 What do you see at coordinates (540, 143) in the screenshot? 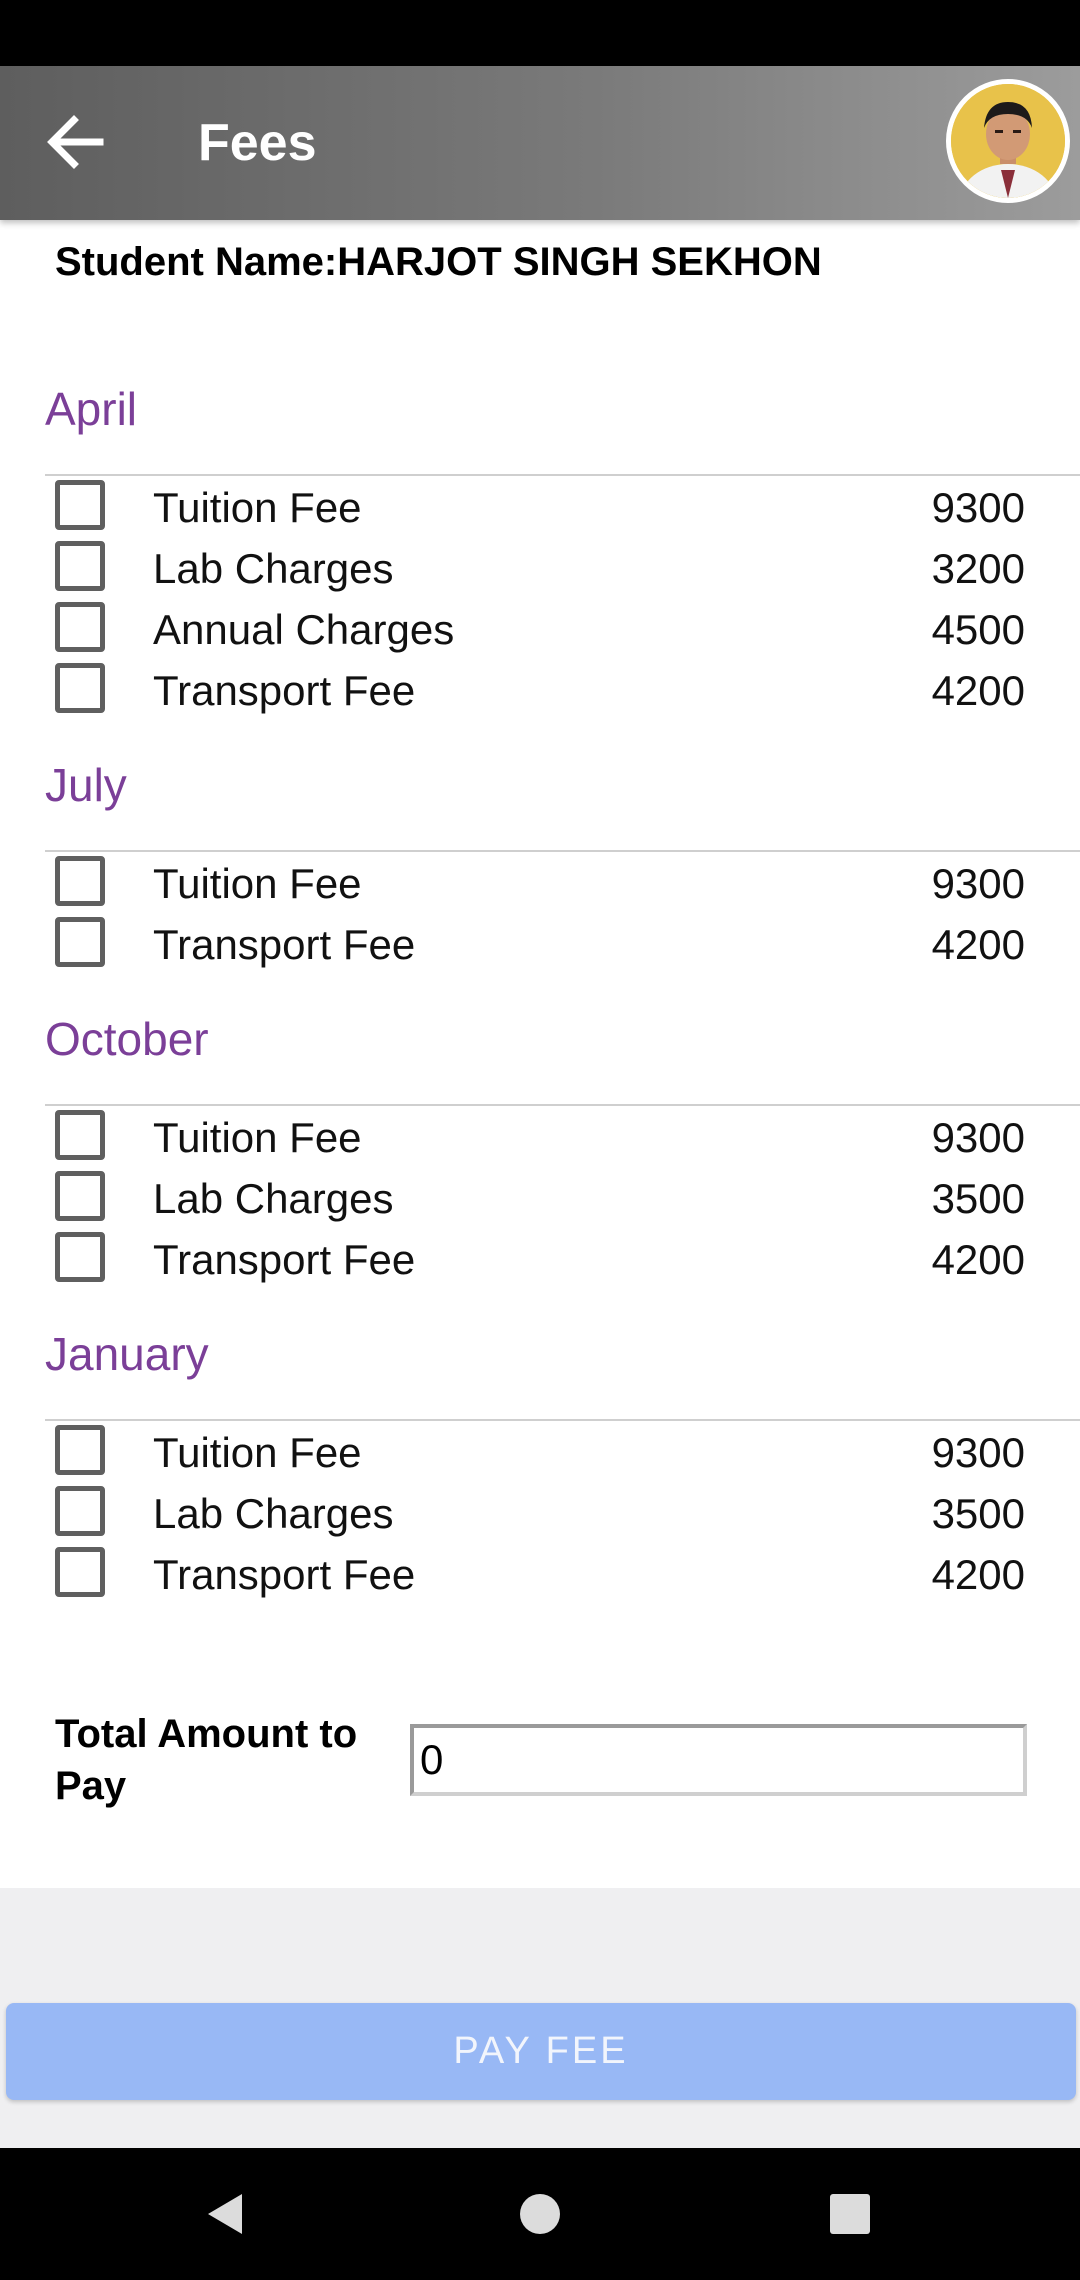
I see `app-bar: Fees` at bounding box center [540, 143].